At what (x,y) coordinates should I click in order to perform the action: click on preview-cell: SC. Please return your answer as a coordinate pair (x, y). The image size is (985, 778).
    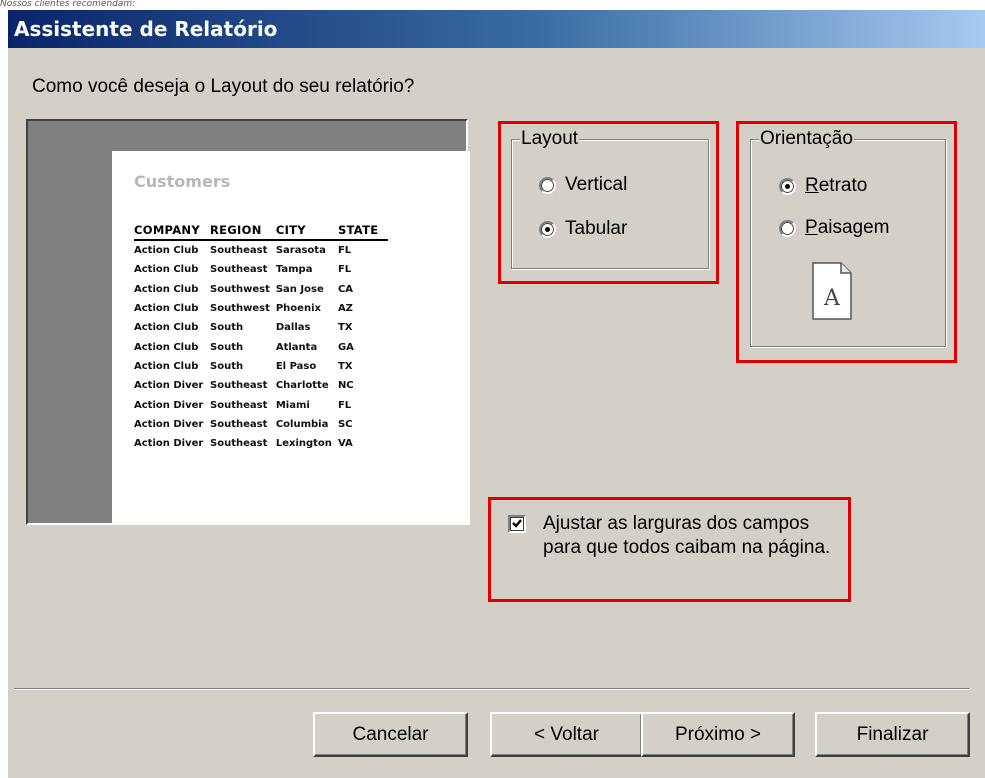
    Looking at the image, I should click on (345, 424).